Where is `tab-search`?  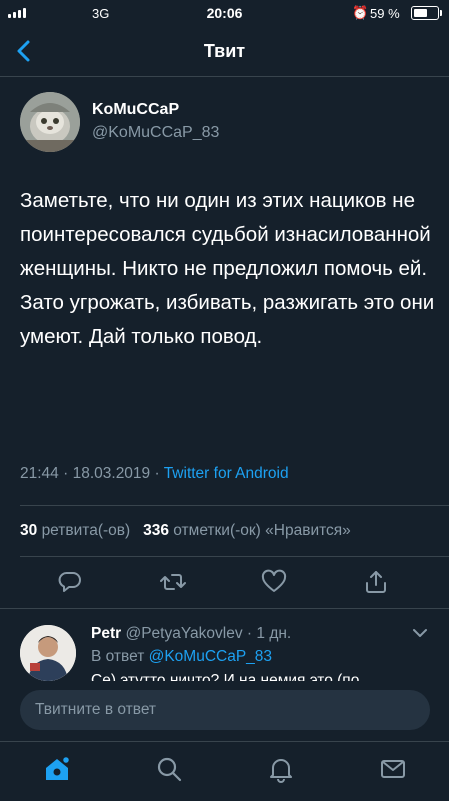 tab-search is located at coordinates (169, 769).